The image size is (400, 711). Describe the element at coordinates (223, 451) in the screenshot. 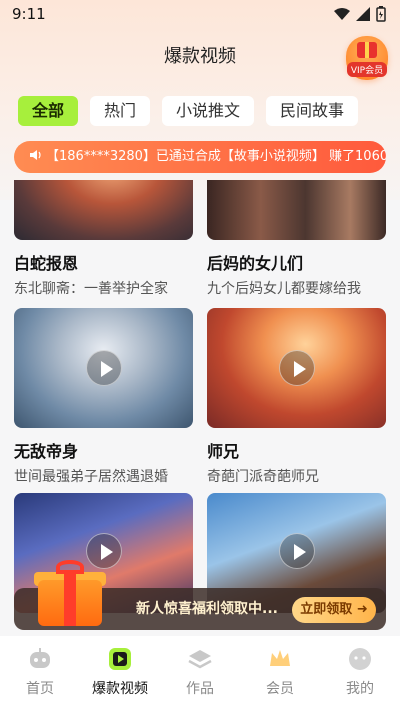

I see `video-title: 师兄` at that location.